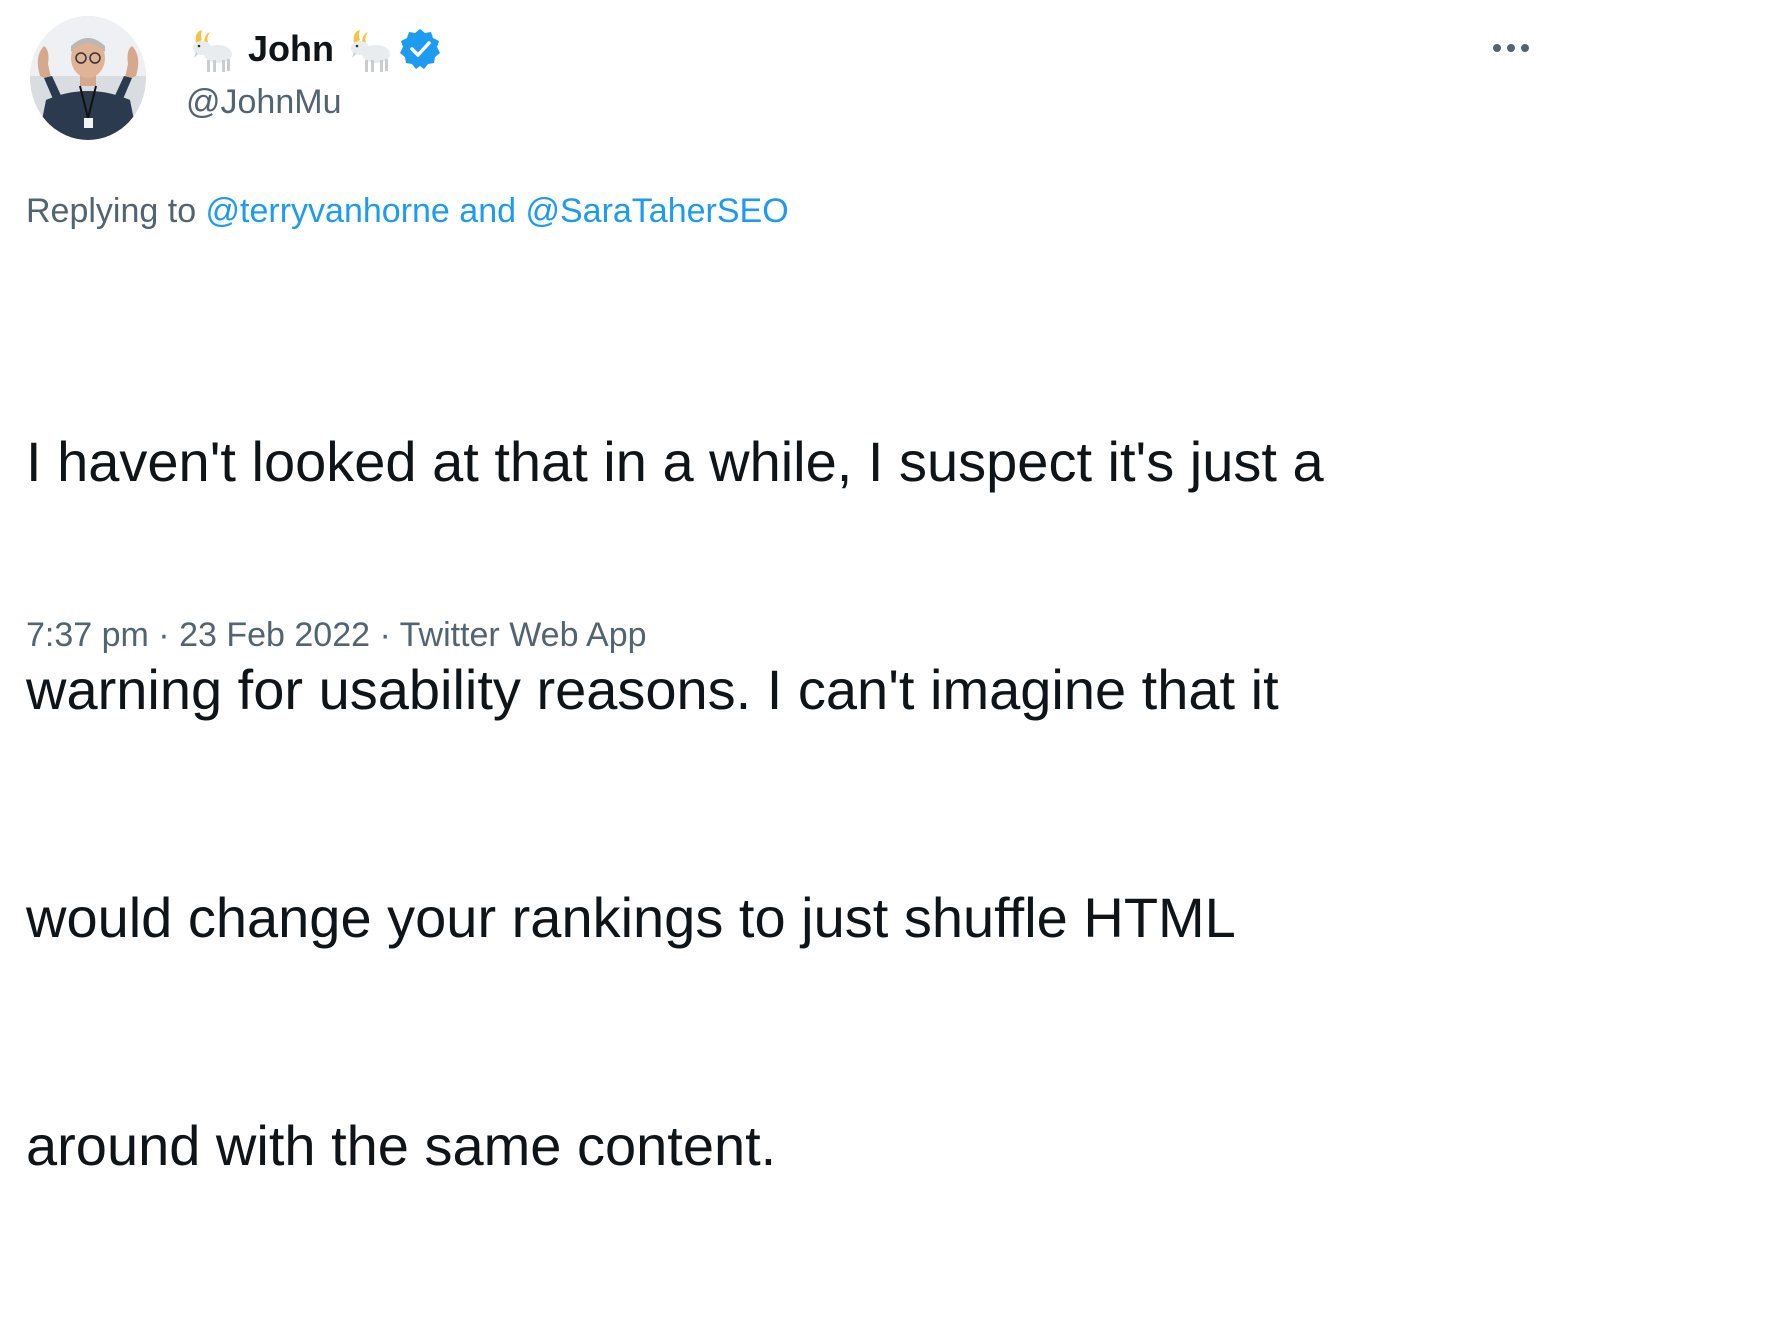  What do you see at coordinates (401, 1145) in the screenshot?
I see `tweet-text-line: around with the same content.` at bounding box center [401, 1145].